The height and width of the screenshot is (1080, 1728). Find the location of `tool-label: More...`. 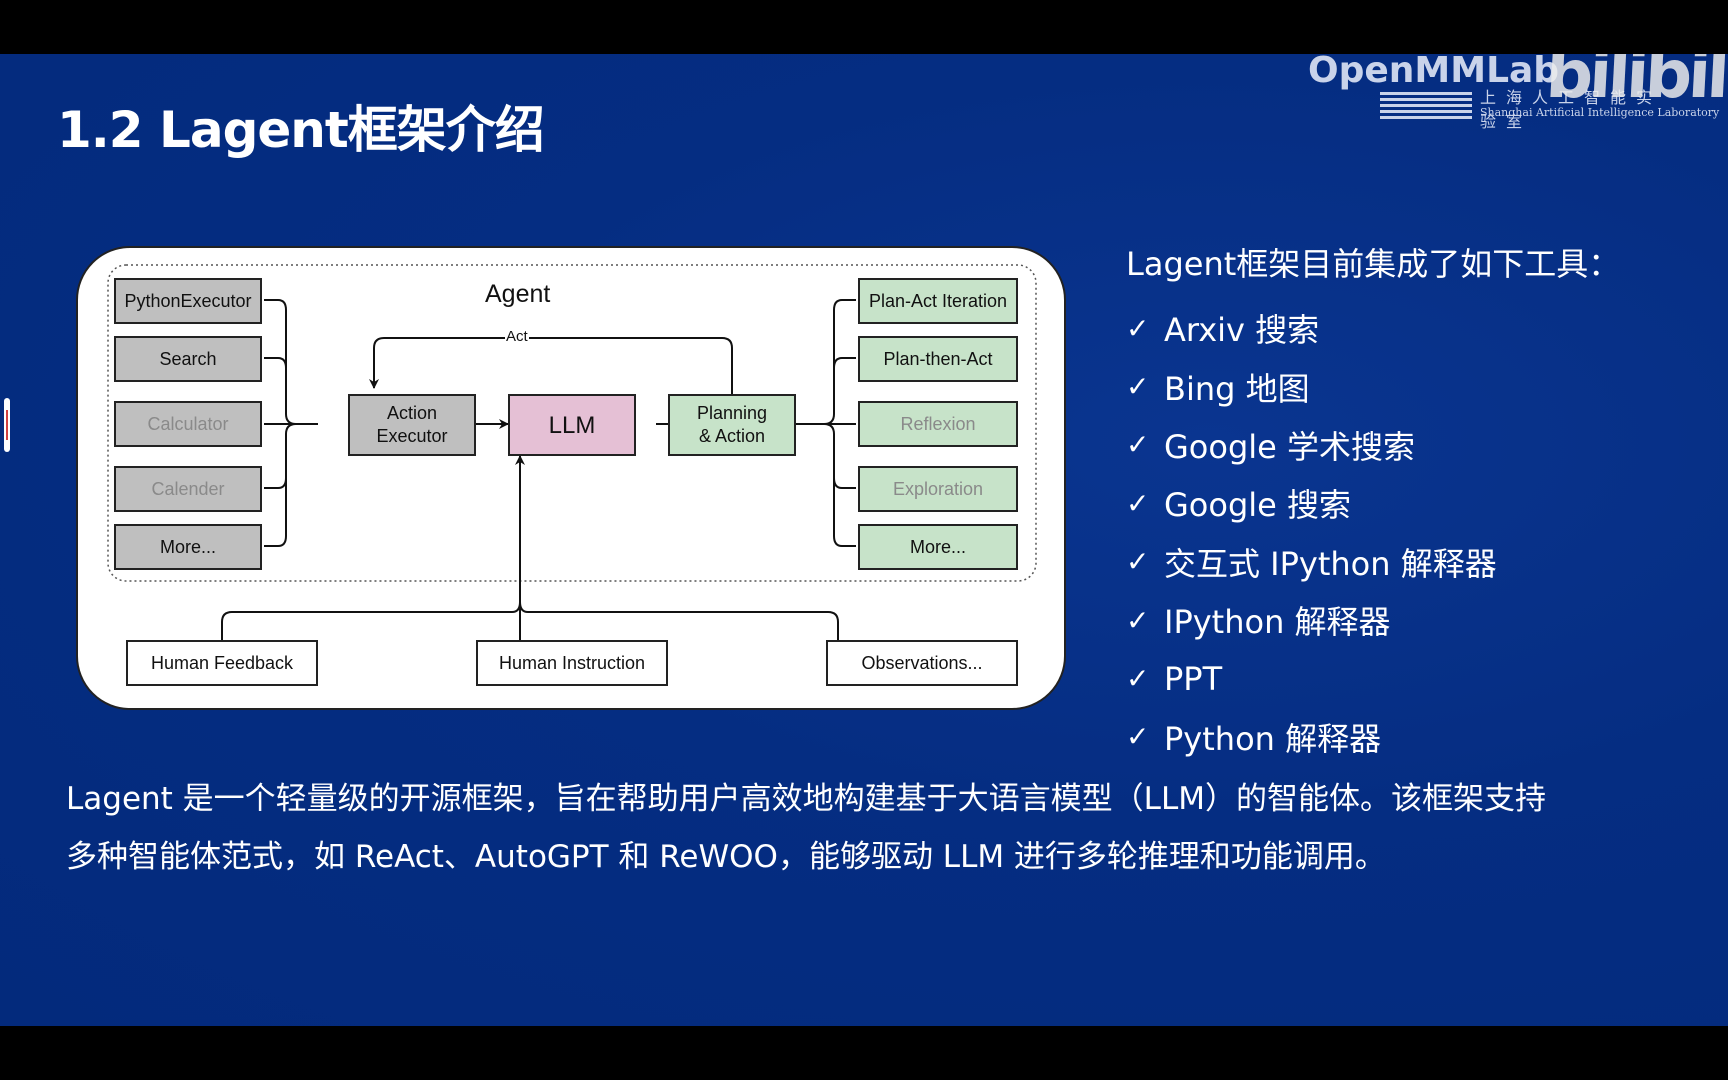

tool-label: More... is located at coordinates (187, 546).